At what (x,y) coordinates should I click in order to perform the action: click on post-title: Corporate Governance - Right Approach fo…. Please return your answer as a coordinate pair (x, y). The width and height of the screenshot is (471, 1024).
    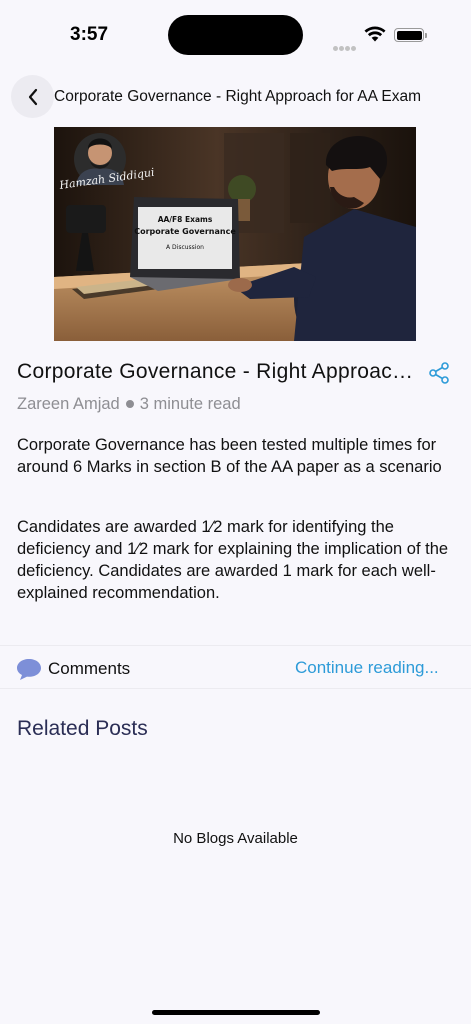
    Looking at the image, I should click on (219, 371).